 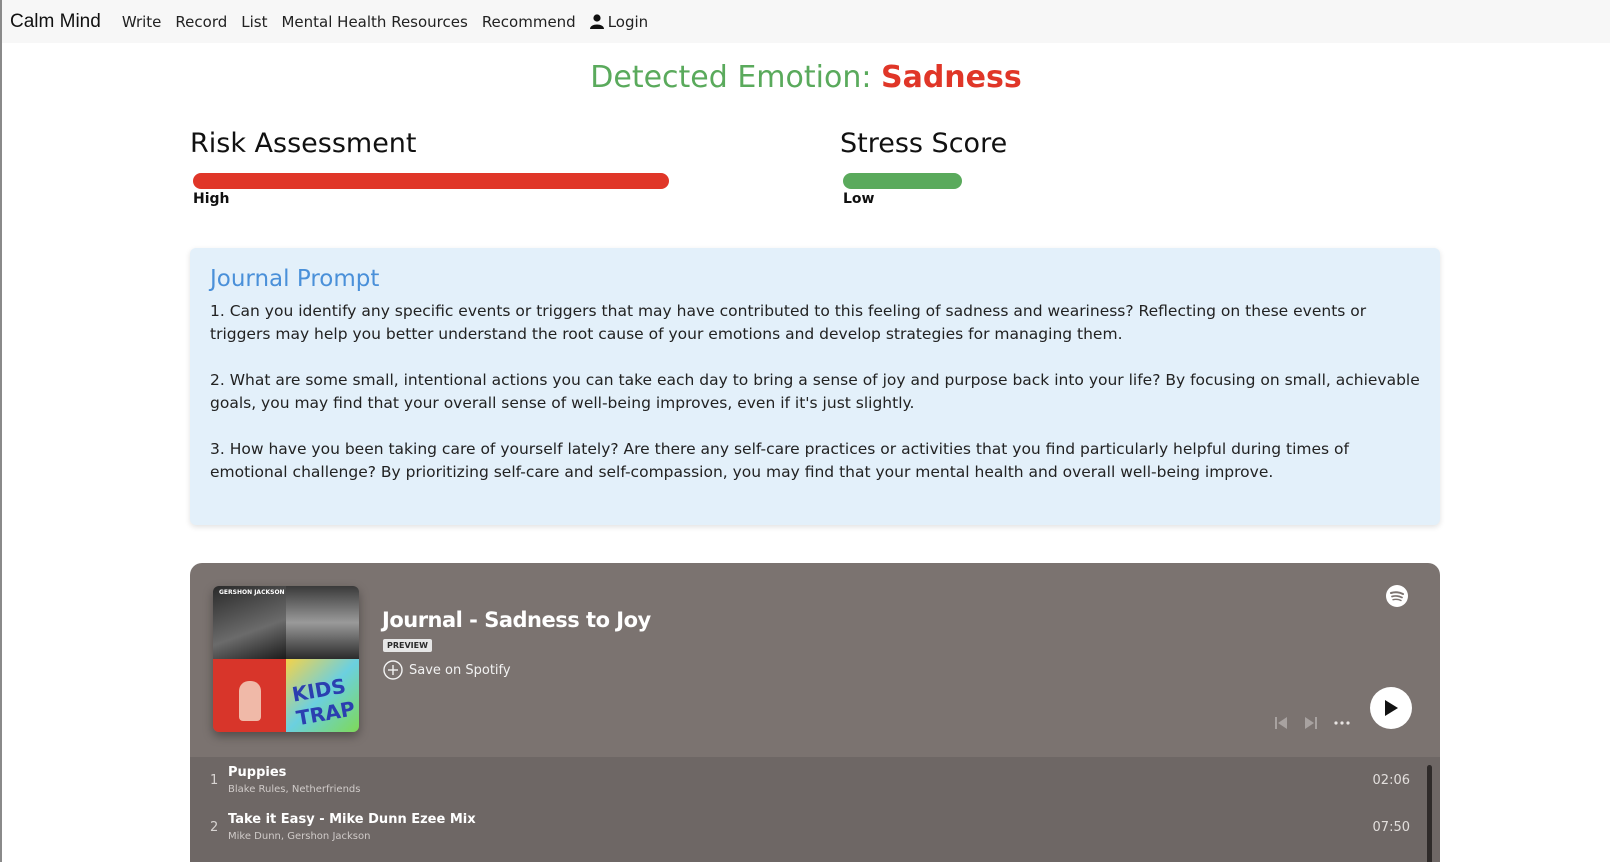 What do you see at coordinates (1281, 723) in the screenshot?
I see `previous-track-icon` at bounding box center [1281, 723].